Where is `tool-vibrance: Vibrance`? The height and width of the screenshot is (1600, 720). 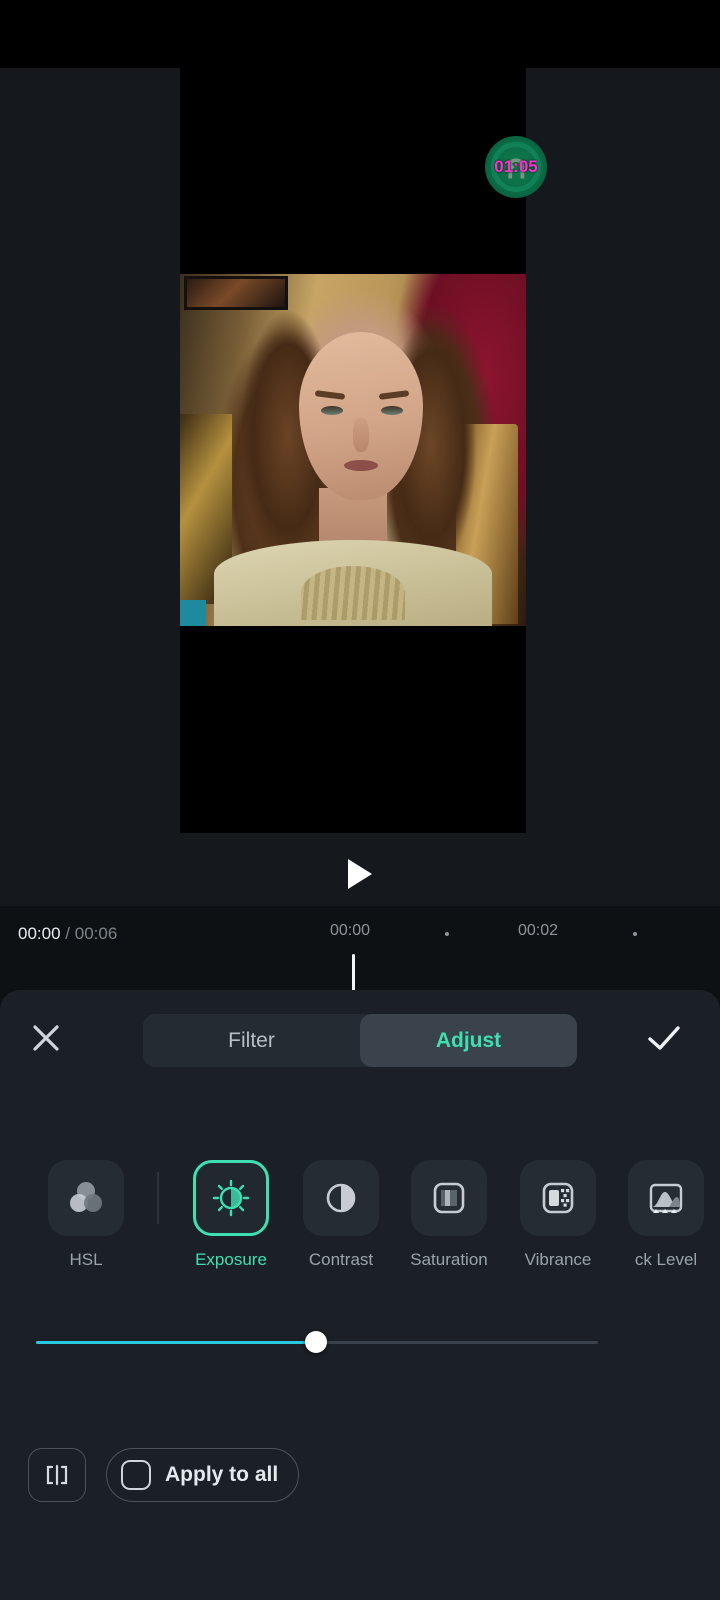 tool-vibrance: Vibrance is located at coordinates (558, 1215).